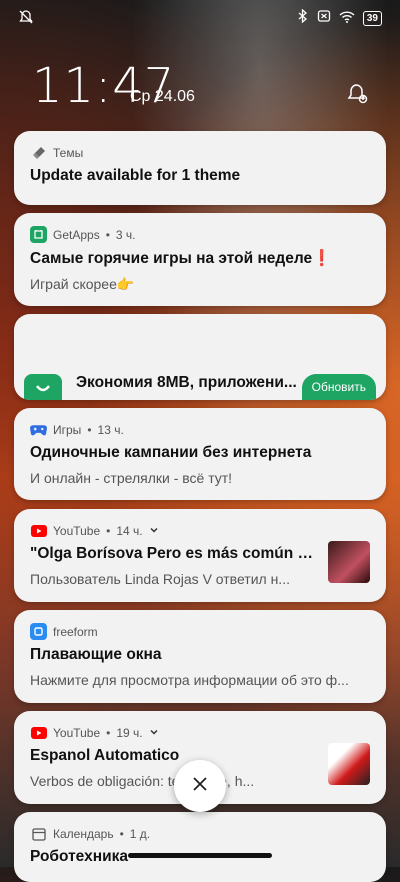  I want to click on clear-all-button, so click(200, 786).